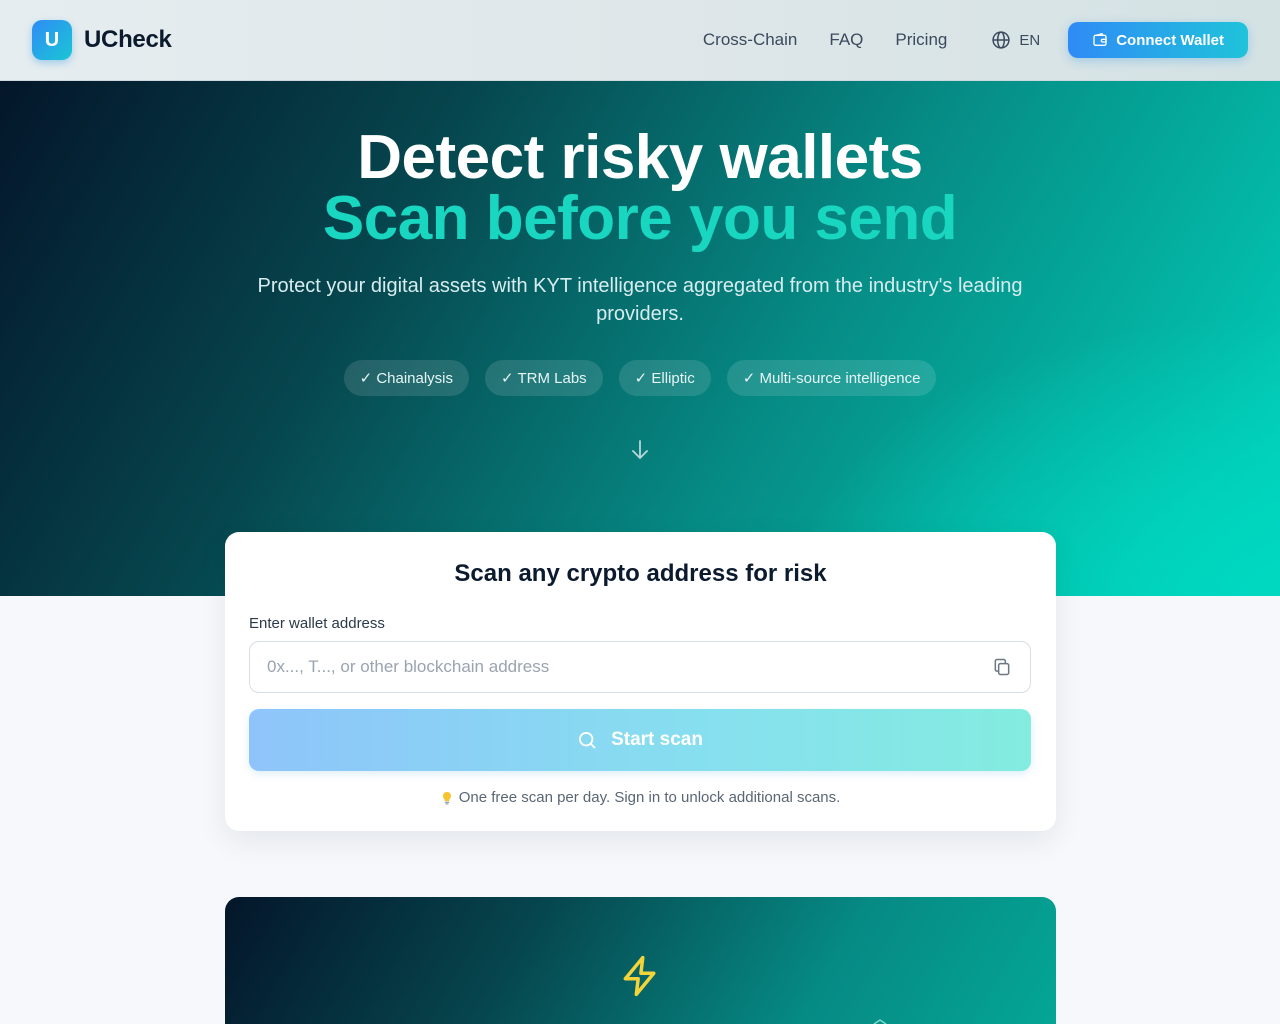 This screenshot has width=1280, height=1024. I want to click on bolt-icon, so click(639, 976).